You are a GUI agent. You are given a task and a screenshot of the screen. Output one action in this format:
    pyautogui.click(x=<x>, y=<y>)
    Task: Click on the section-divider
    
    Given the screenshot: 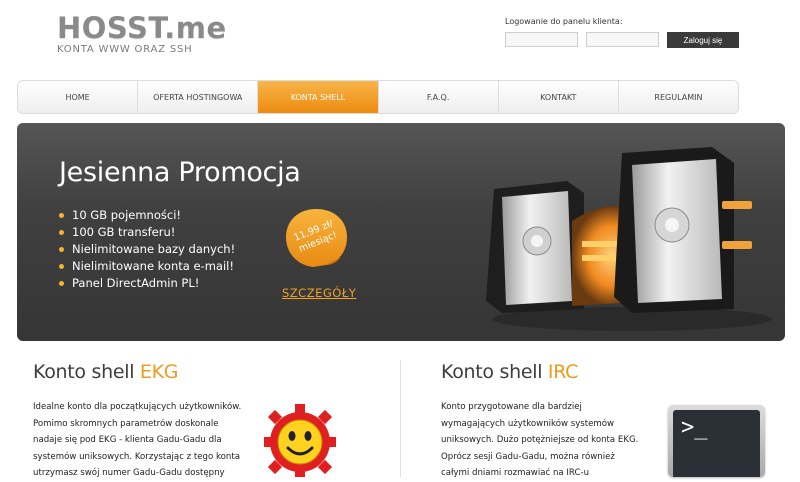 What is the action you would take?
    pyautogui.click(x=400, y=418)
    